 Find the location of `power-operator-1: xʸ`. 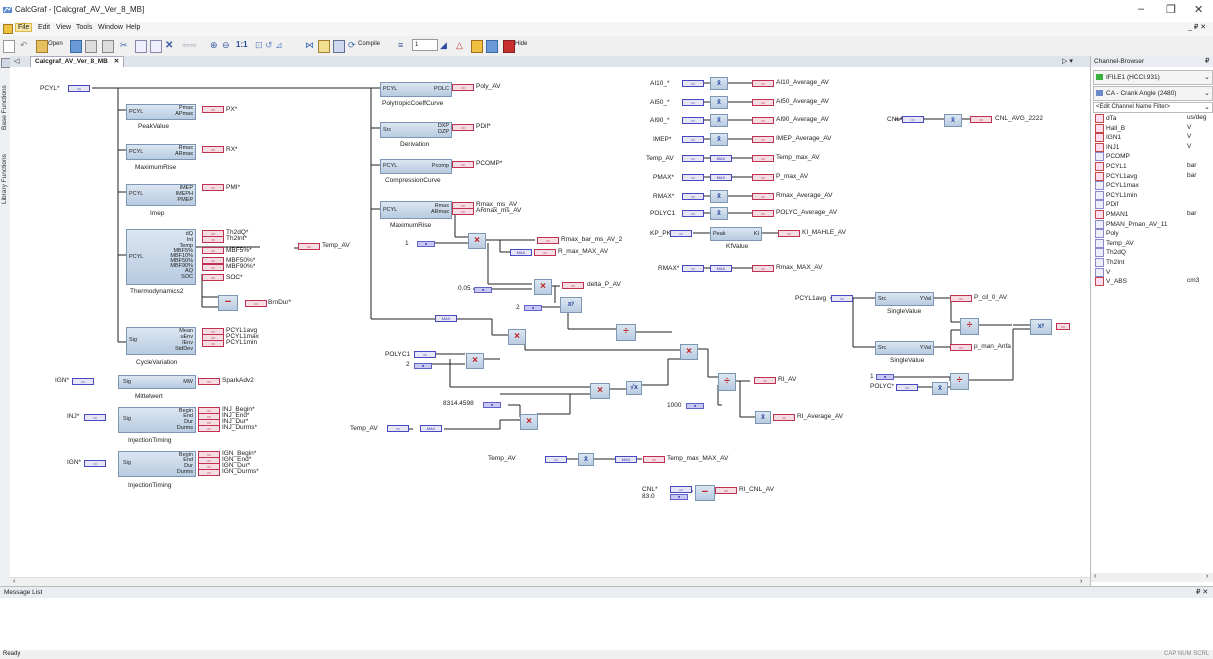

power-operator-1: xʸ is located at coordinates (571, 305).